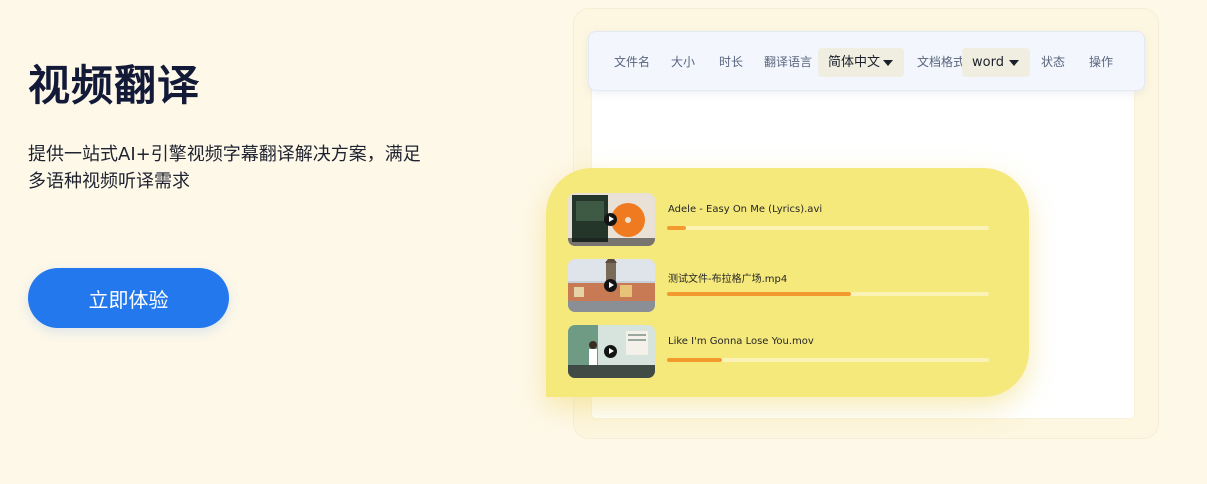 The image size is (1207, 484). What do you see at coordinates (741, 341) in the screenshot?
I see `file-name: Like I'm Gonna Lose You.mov` at bounding box center [741, 341].